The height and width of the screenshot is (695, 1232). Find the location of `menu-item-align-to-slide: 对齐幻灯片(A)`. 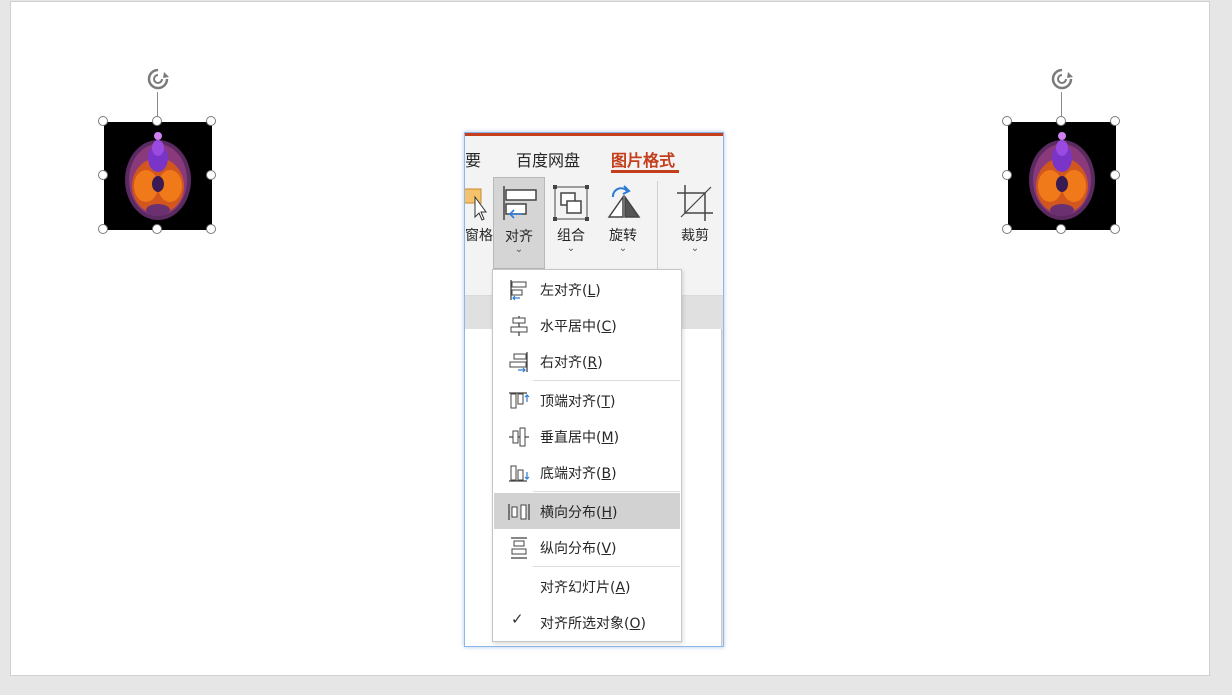

menu-item-align-to-slide: 对齐幻灯片(A) is located at coordinates (587, 586).